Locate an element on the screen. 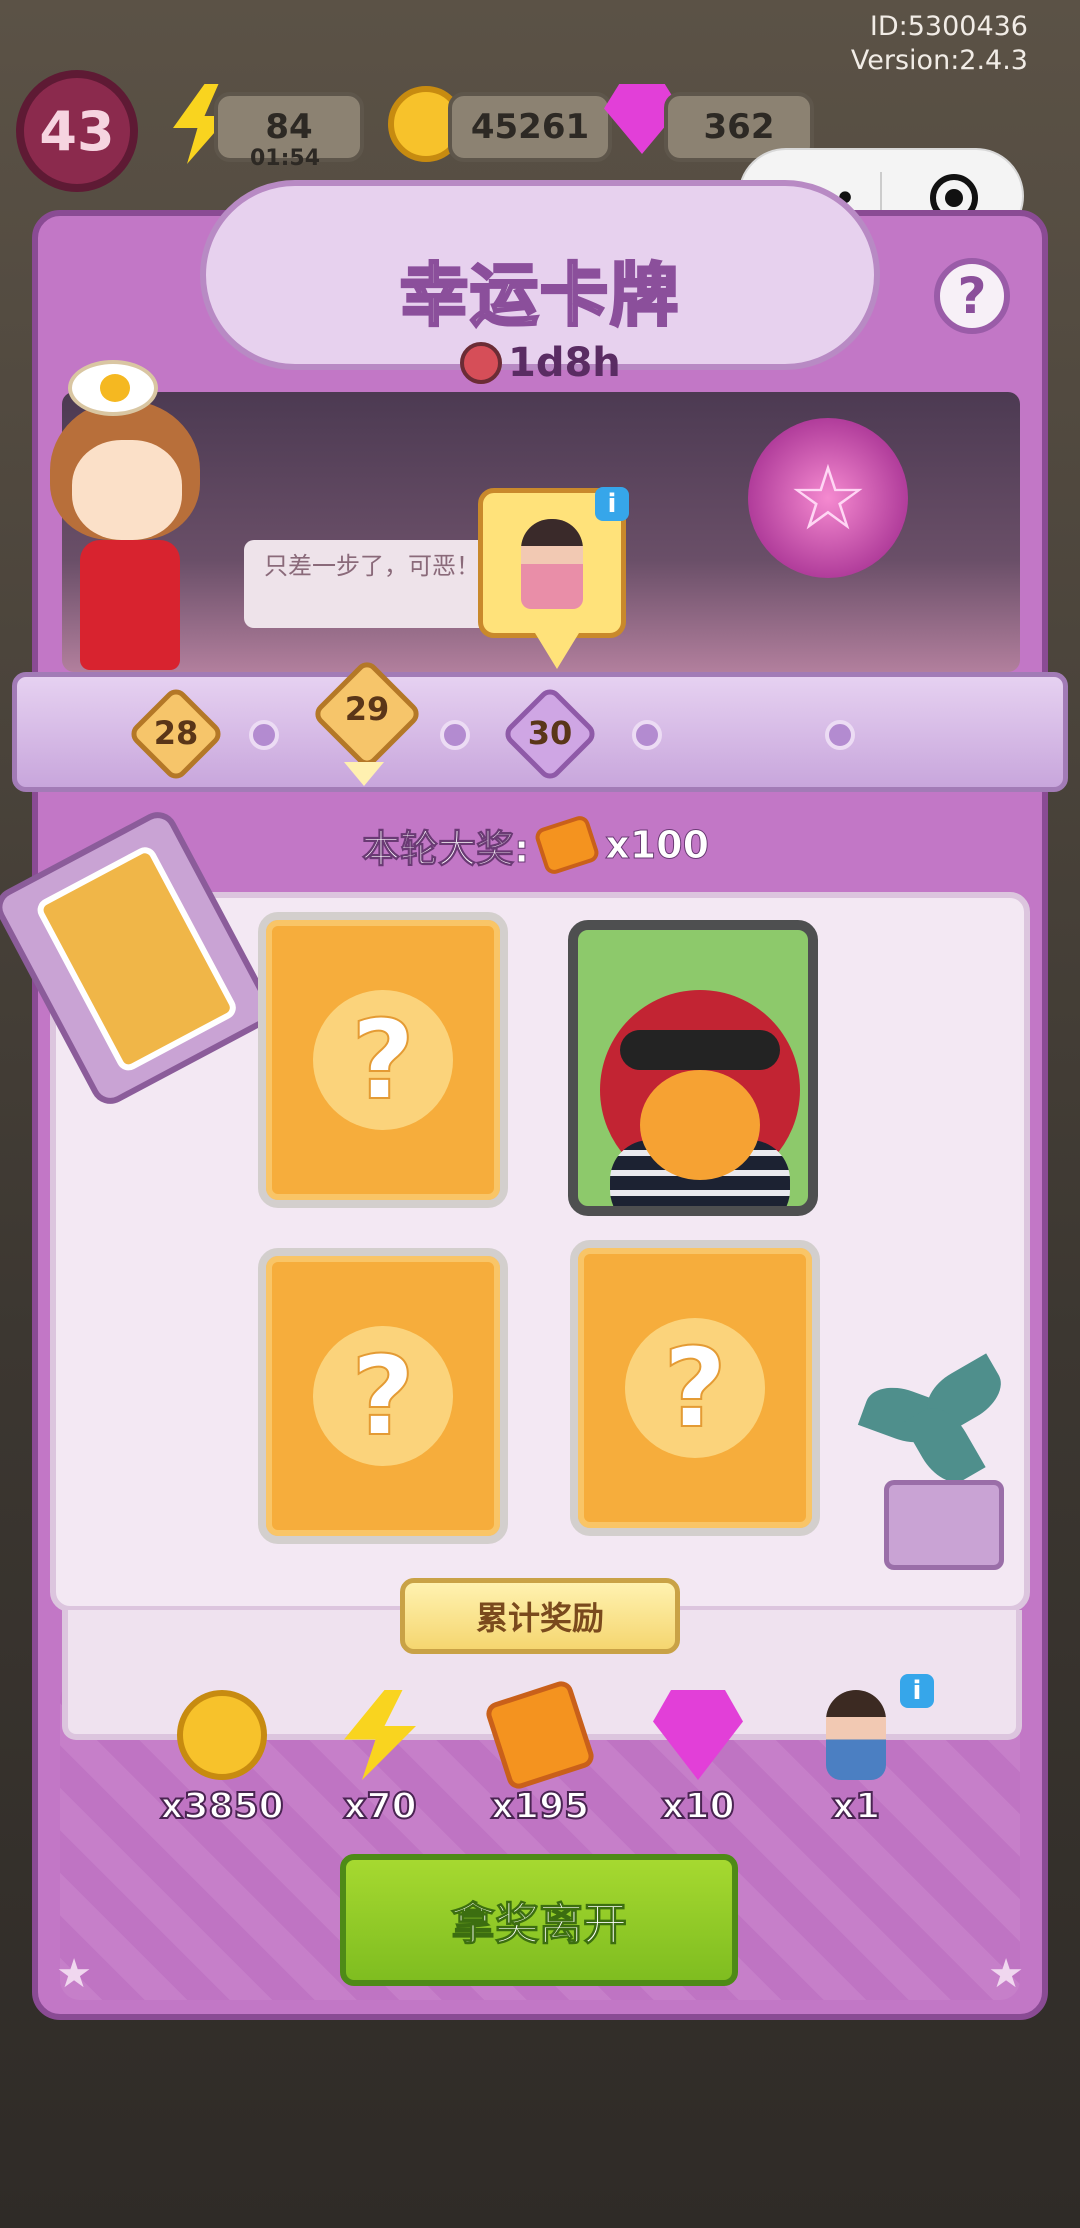  reward-amount: x195 is located at coordinates (540, 1806).